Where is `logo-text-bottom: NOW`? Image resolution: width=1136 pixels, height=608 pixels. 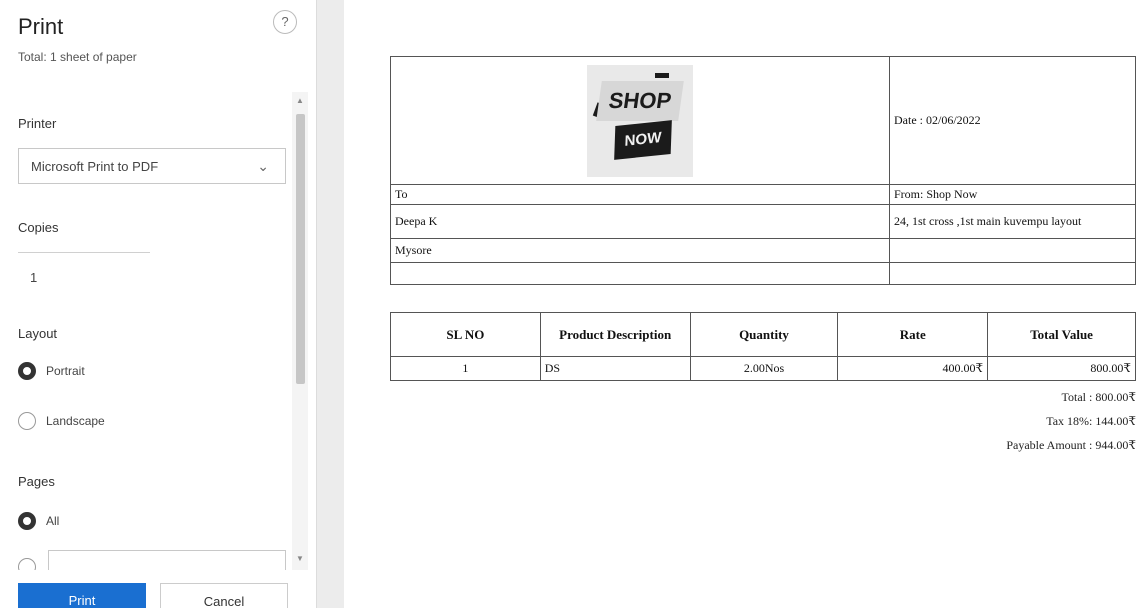
logo-text-bottom: NOW is located at coordinates (643, 139).